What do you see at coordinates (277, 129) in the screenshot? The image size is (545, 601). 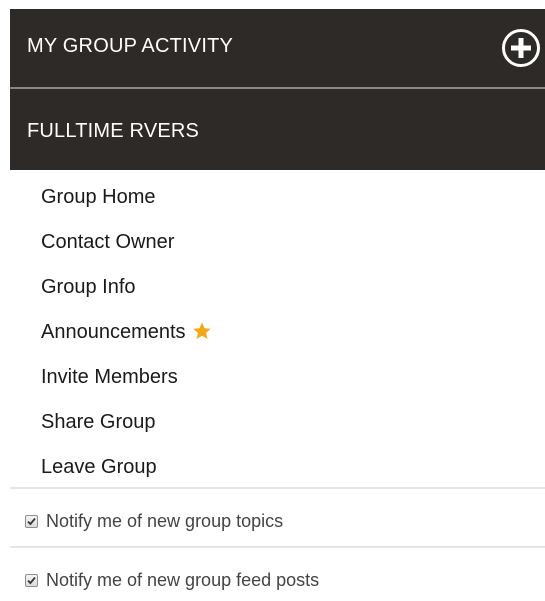 I see `group-name-header: FULLTIME RVERS` at bounding box center [277, 129].